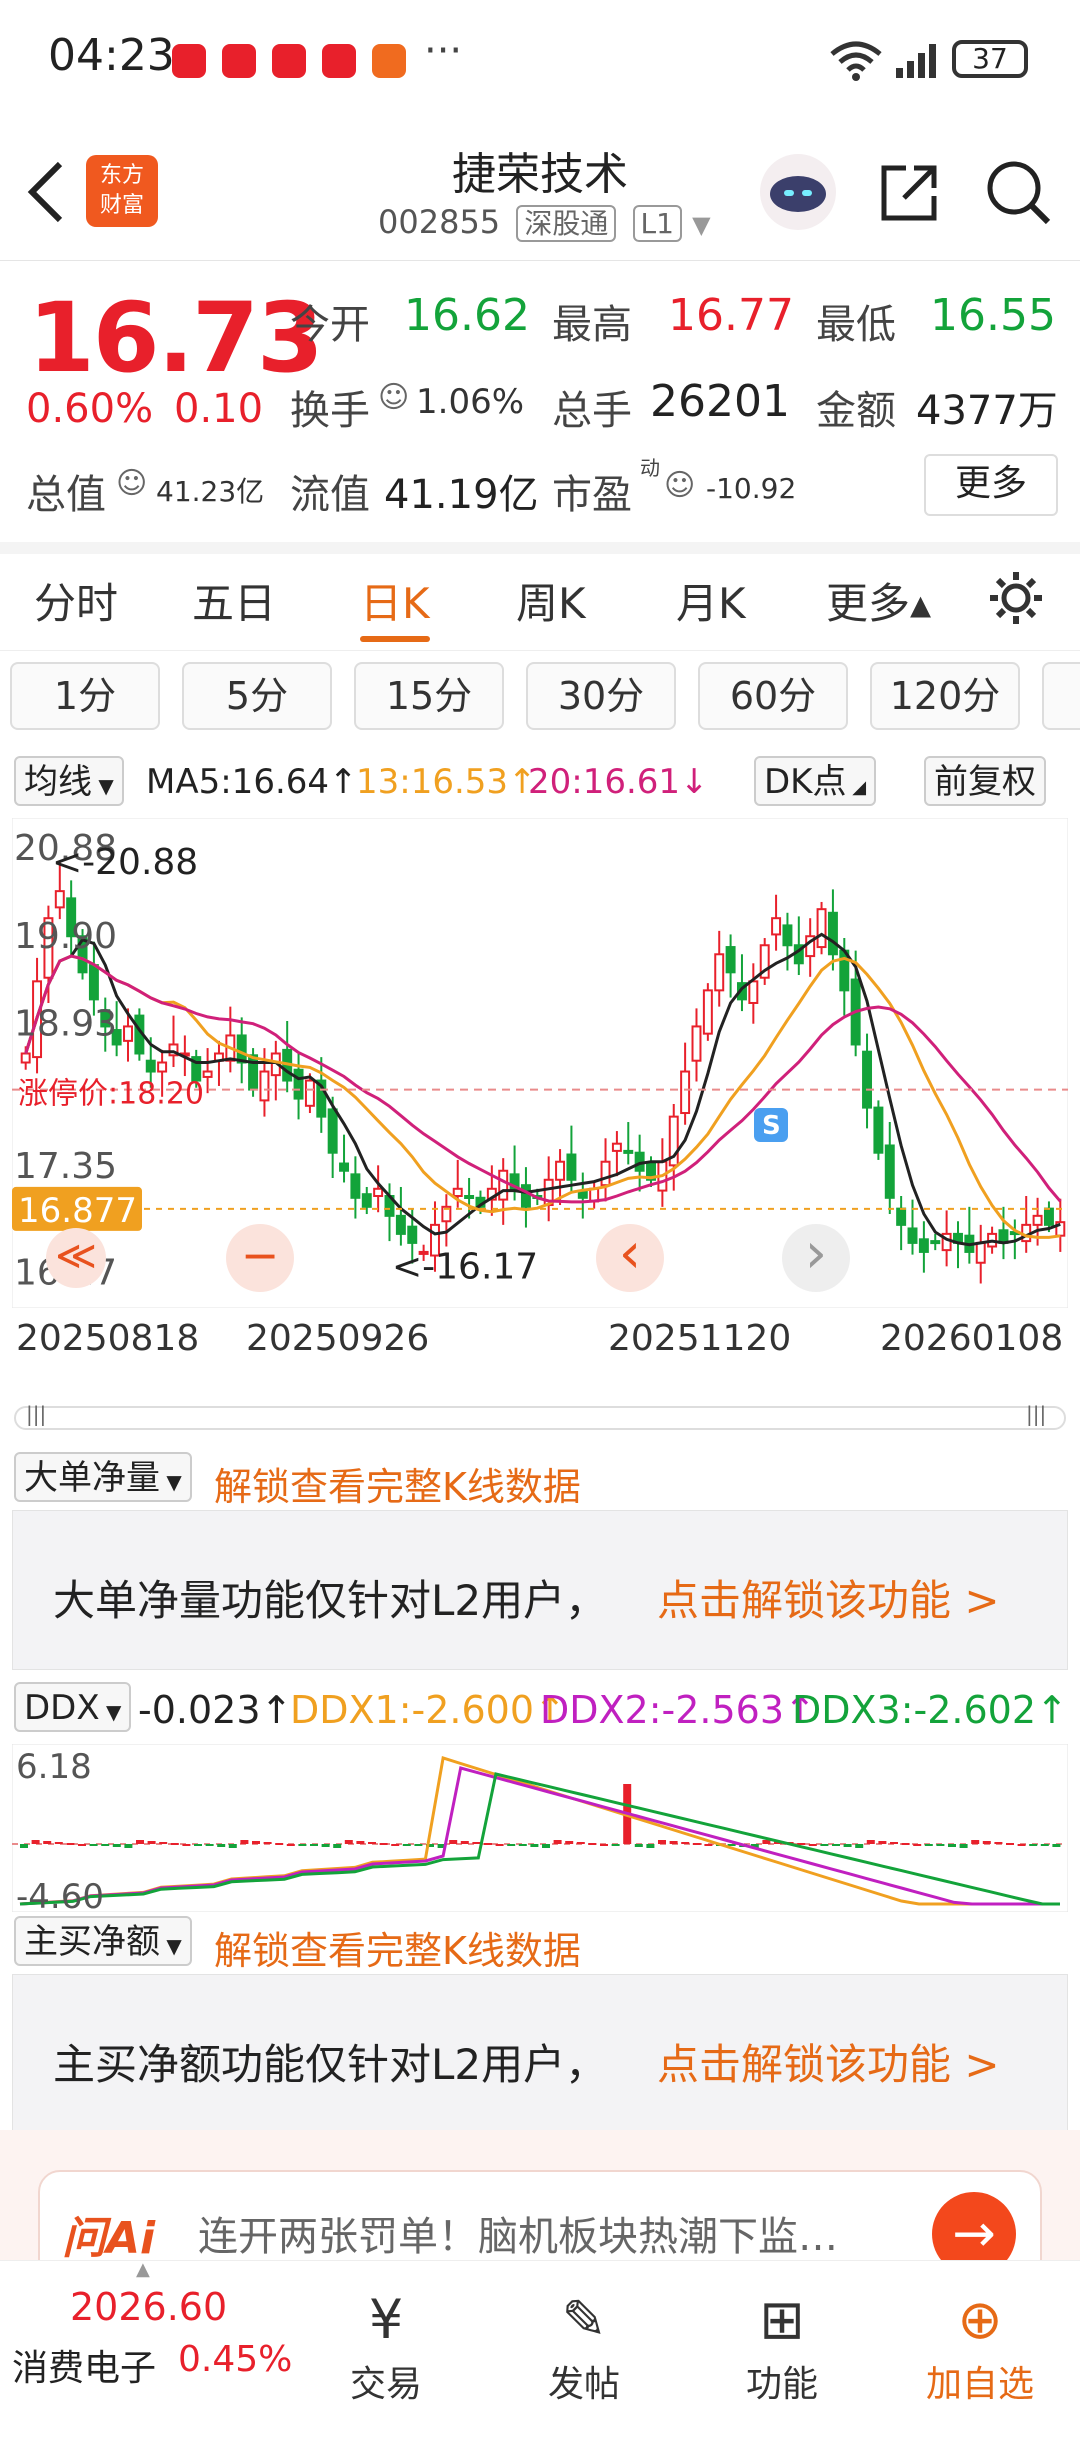  Describe the element at coordinates (773, 696) in the screenshot. I see `btn-60min: 60分` at that location.